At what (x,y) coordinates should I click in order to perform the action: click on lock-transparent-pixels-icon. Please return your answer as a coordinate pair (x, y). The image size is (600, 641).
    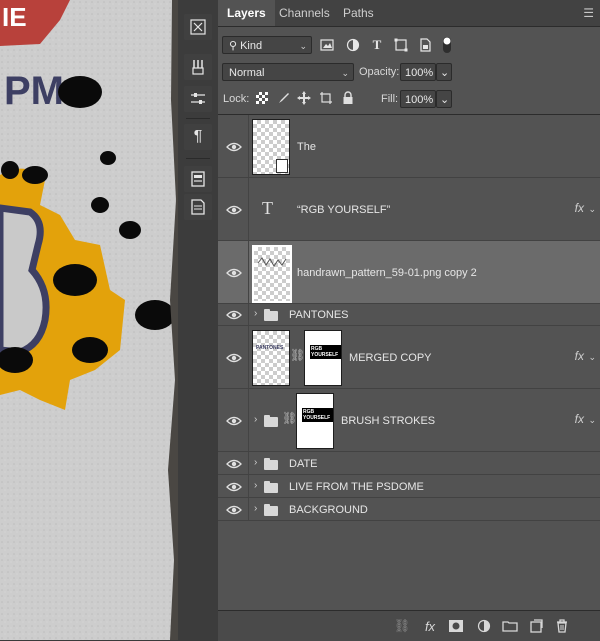
    Looking at the image, I should click on (262, 98).